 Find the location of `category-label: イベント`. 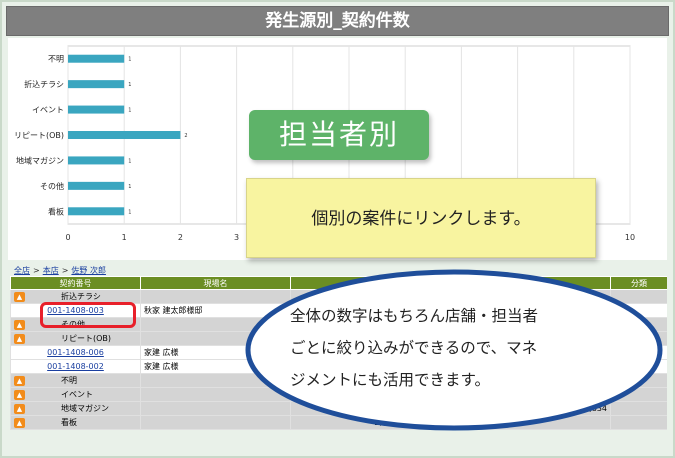

category-label: イベント is located at coordinates (48, 110).